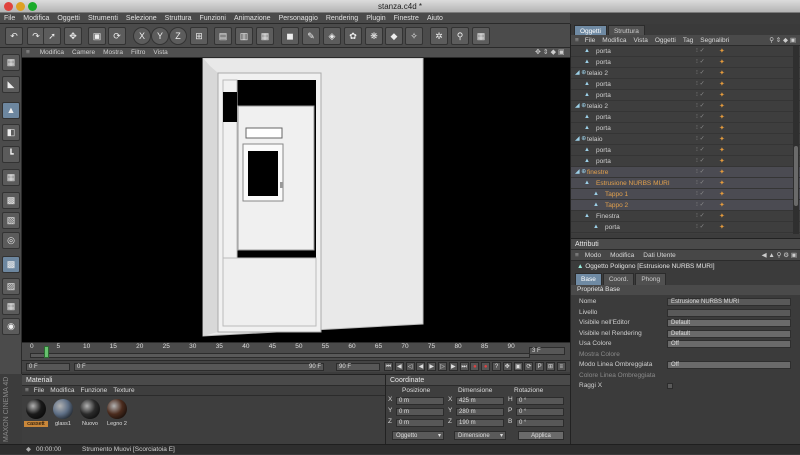 Image resolution: width=800 pixels, height=455 pixels. What do you see at coordinates (421, 366) in the screenshot?
I see `play-backward-icon: ◀` at bounding box center [421, 366].